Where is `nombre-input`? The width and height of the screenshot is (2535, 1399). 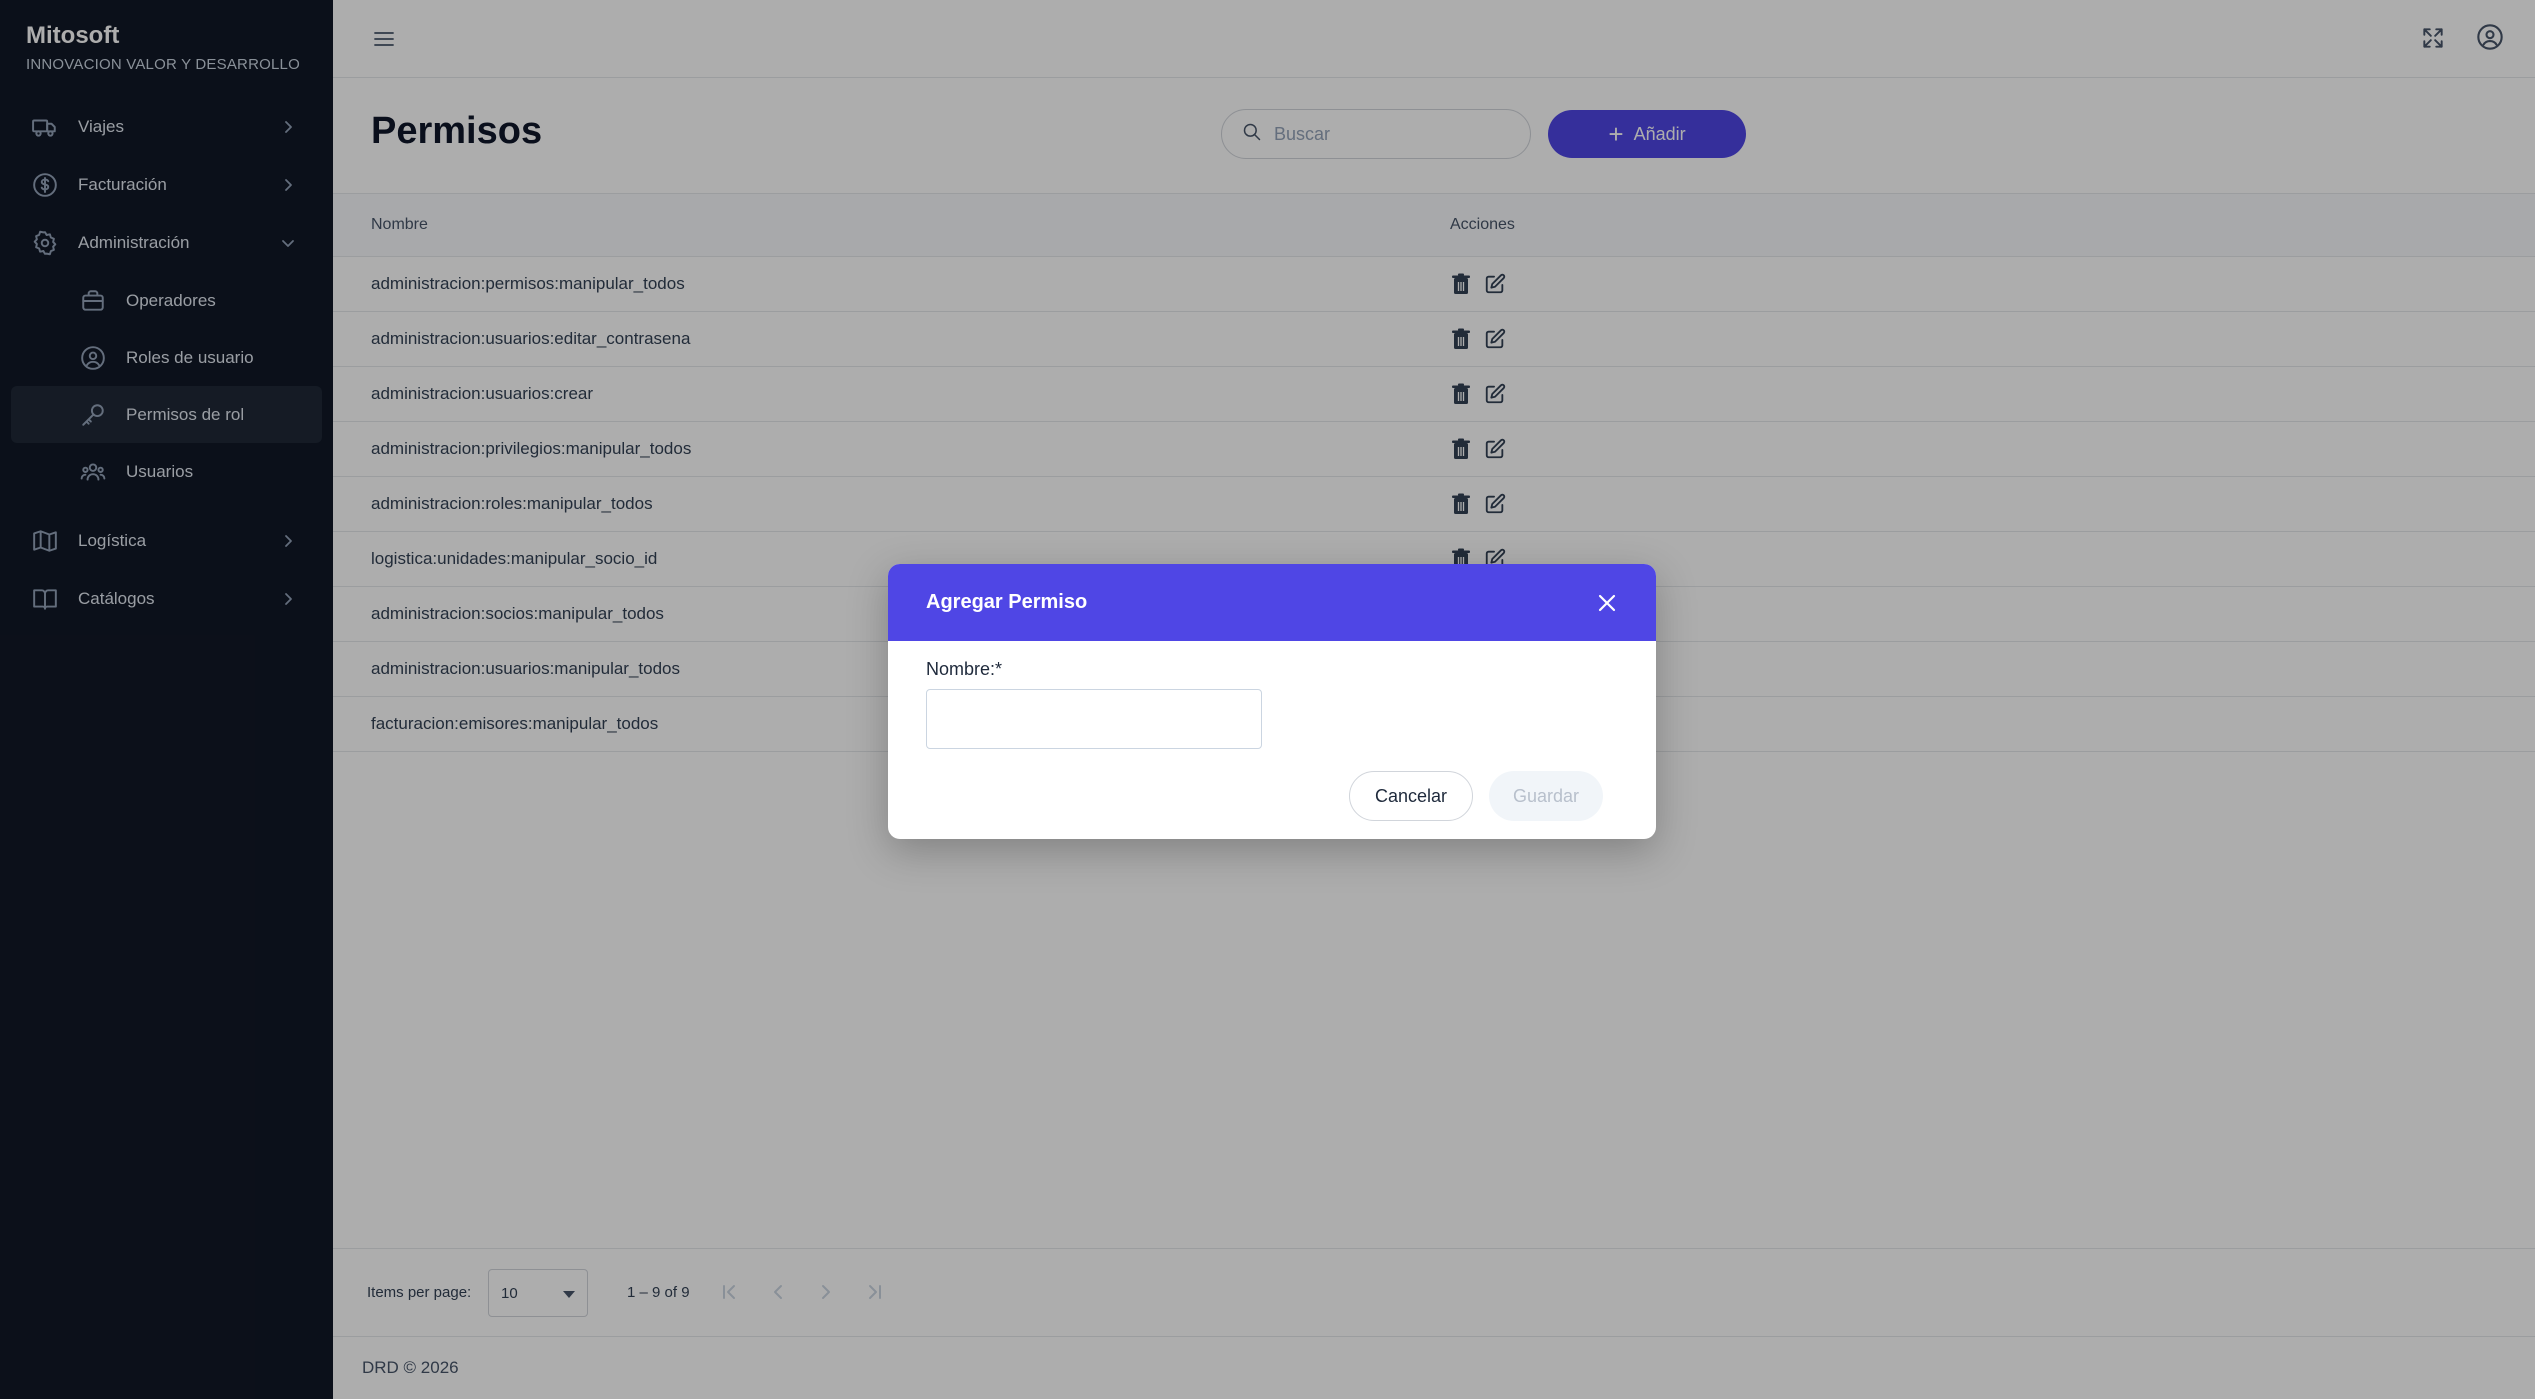 nombre-input is located at coordinates (1094, 719).